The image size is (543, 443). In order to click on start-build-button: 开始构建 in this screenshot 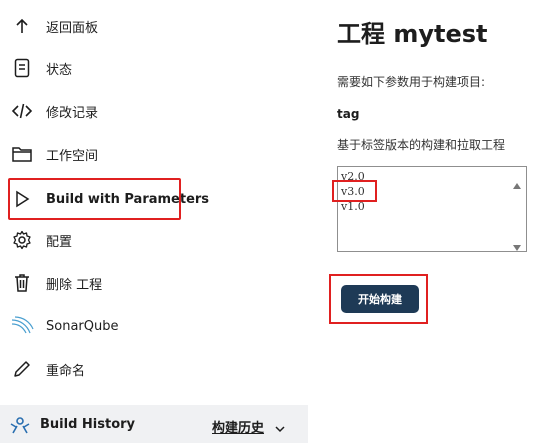, I will do `click(380, 299)`.